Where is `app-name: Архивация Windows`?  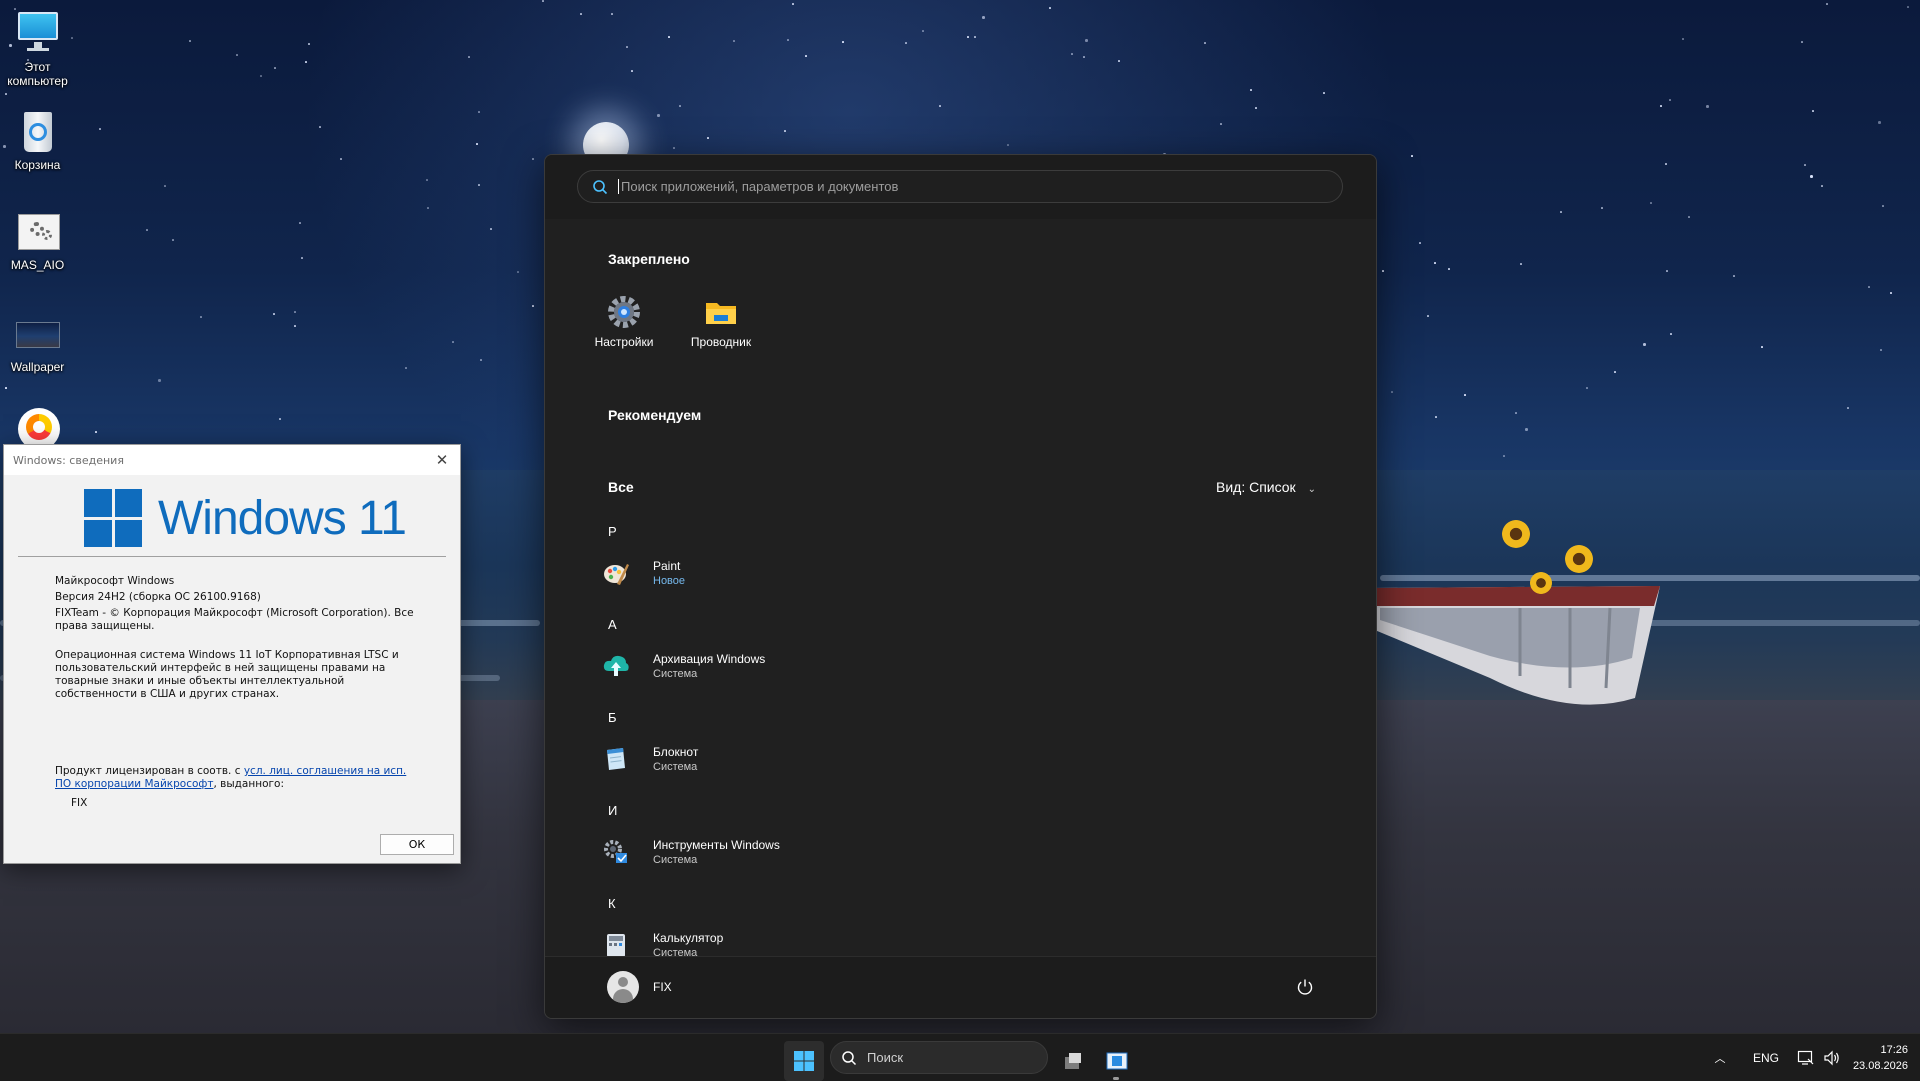
app-name: Архивация Windows is located at coordinates (709, 659).